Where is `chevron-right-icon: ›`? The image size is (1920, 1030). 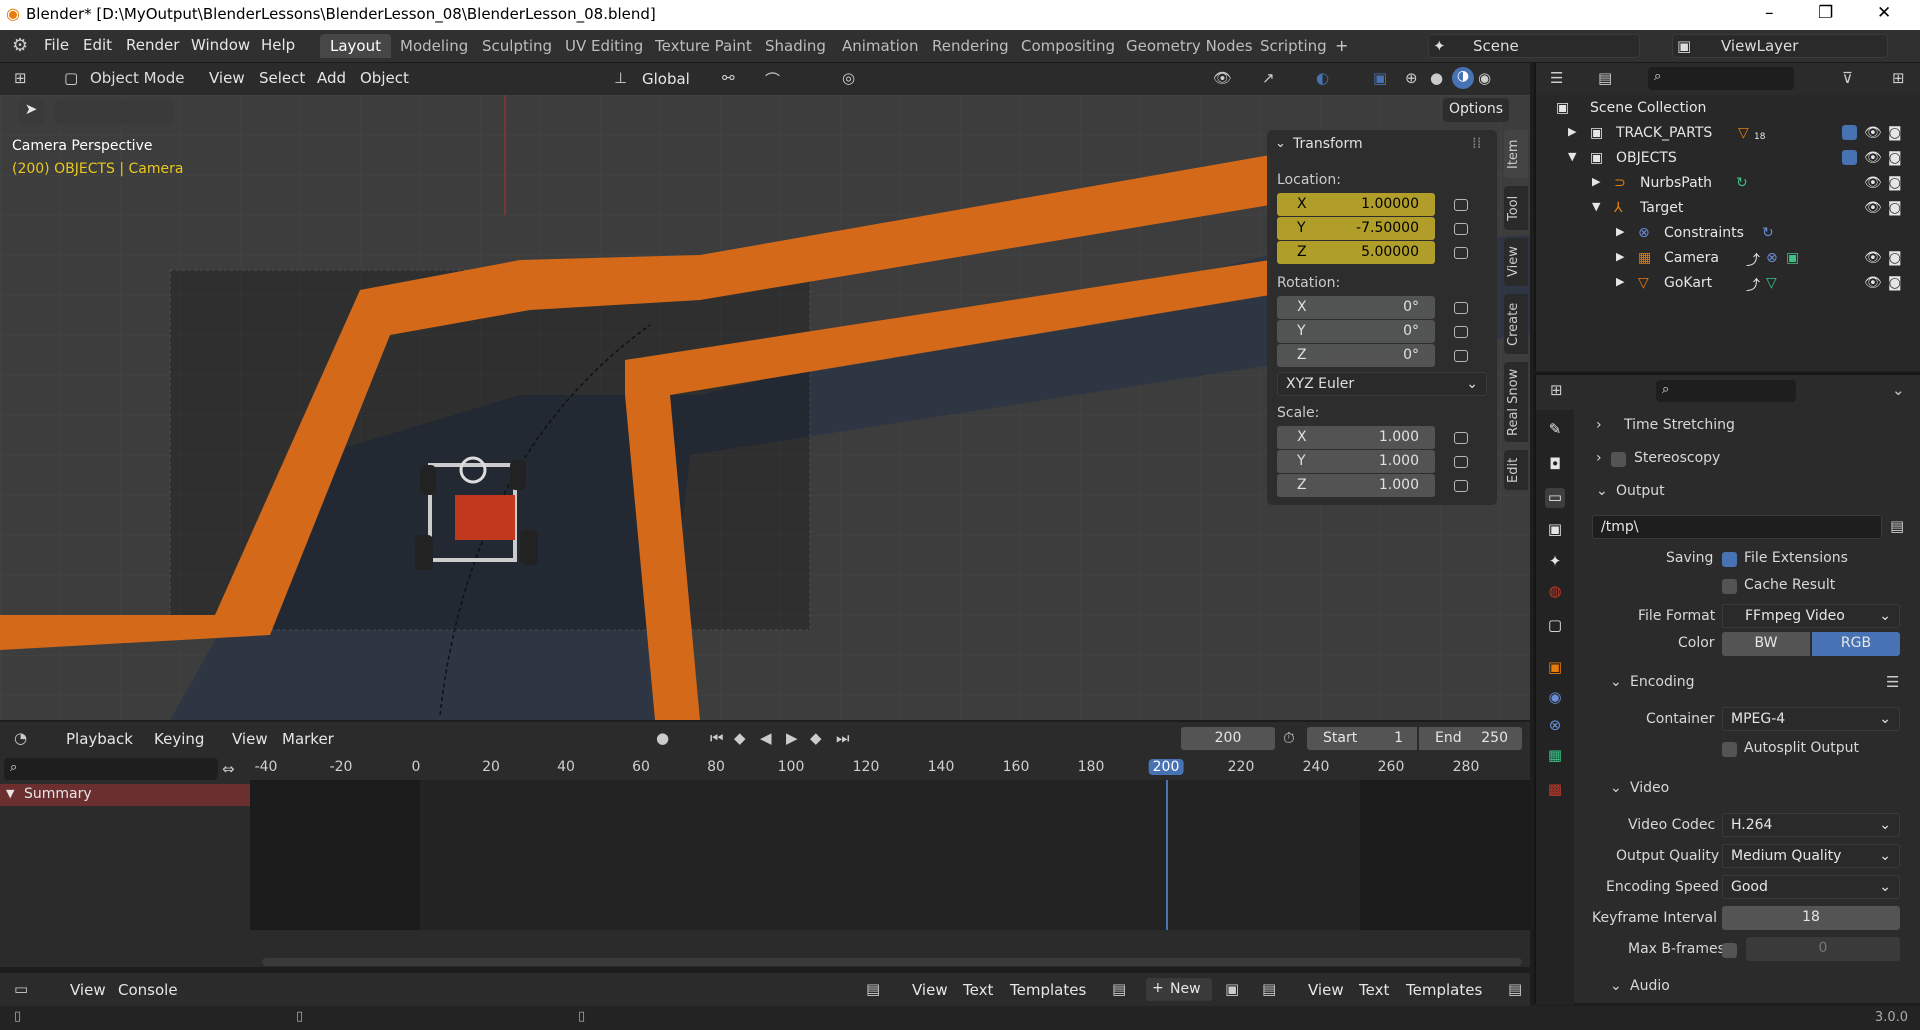
chevron-right-icon: › is located at coordinates (1599, 425).